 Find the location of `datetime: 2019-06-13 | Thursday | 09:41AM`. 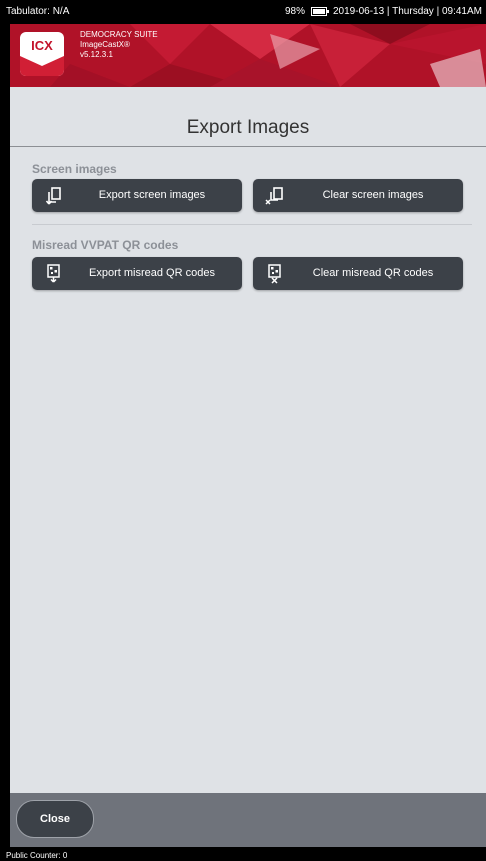

datetime: 2019-06-13 | Thursday | 09:41AM is located at coordinates (407, 11).